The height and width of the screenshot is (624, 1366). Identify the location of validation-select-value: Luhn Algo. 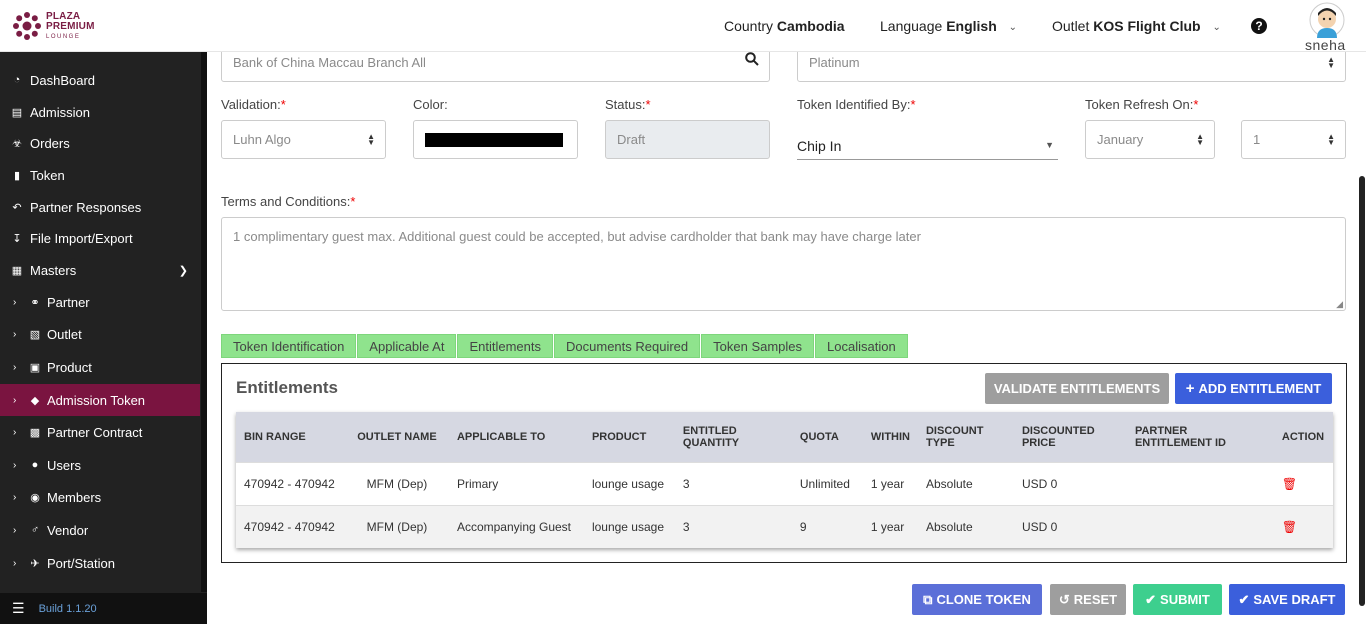
(262, 139).